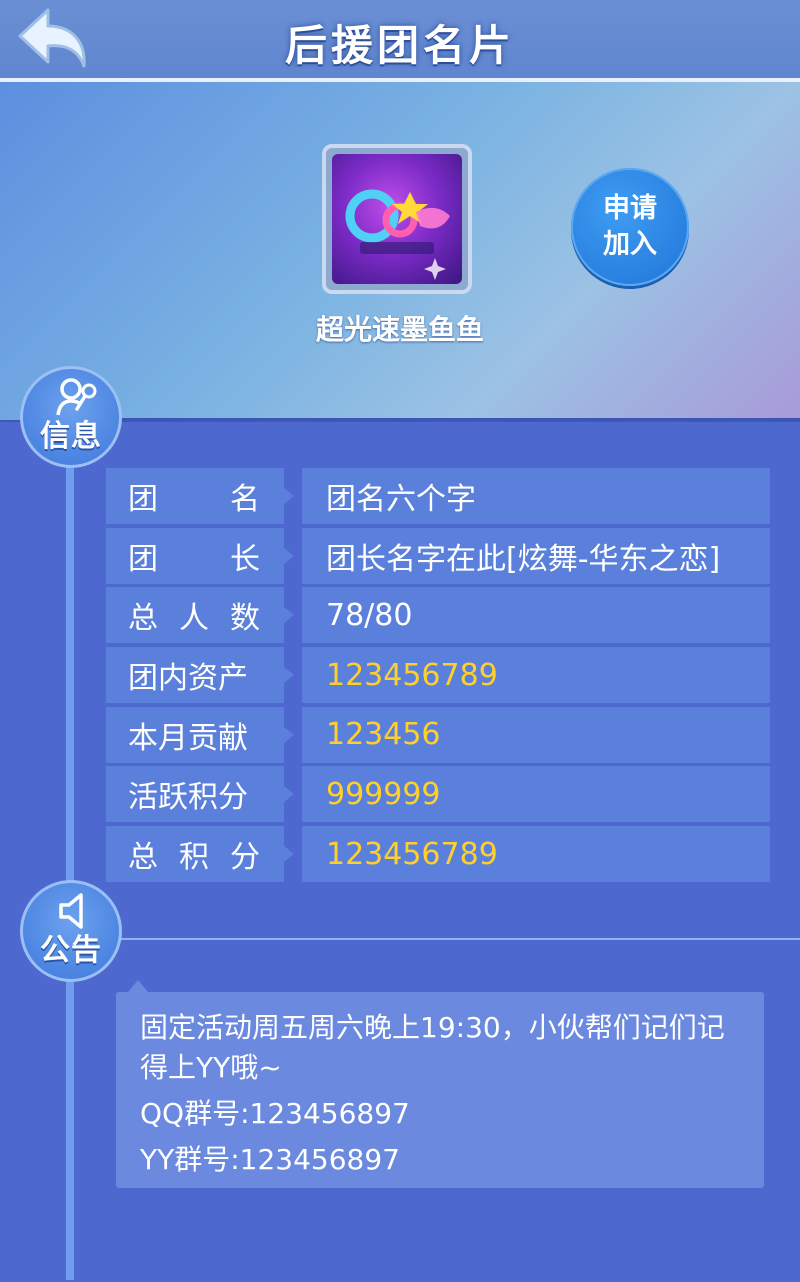 This screenshot has width=800, height=1282. What do you see at coordinates (536, 555) in the screenshot?
I see `row-value: 团长名字在此[炫舞-华东之恋]` at bounding box center [536, 555].